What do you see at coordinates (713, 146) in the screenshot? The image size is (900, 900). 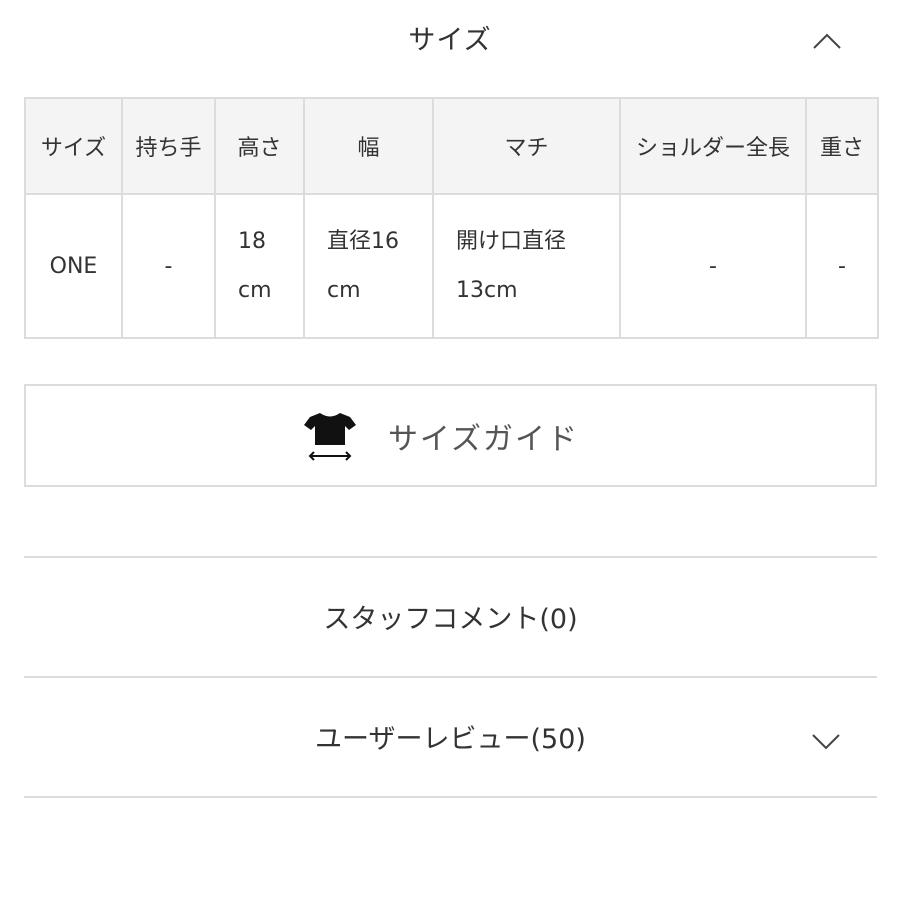 I see `header-shoulder-length: ショルダー全長` at bounding box center [713, 146].